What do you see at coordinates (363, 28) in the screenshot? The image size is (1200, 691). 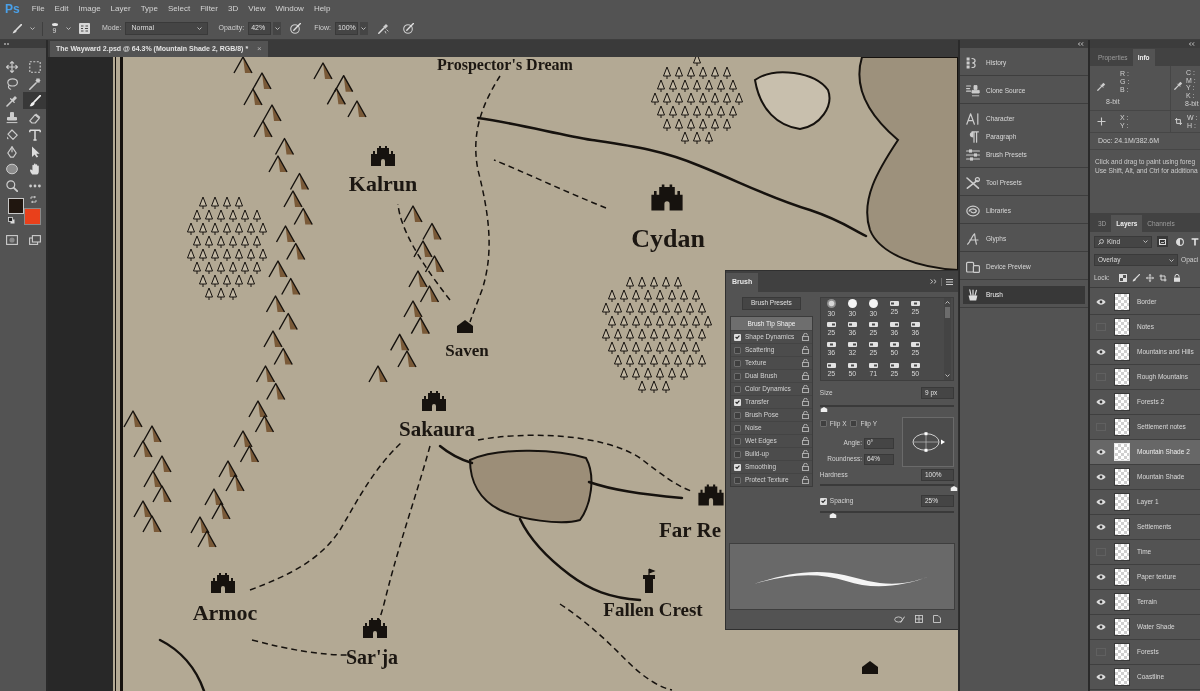 I see `flow-dropdown-button` at bounding box center [363, 28].